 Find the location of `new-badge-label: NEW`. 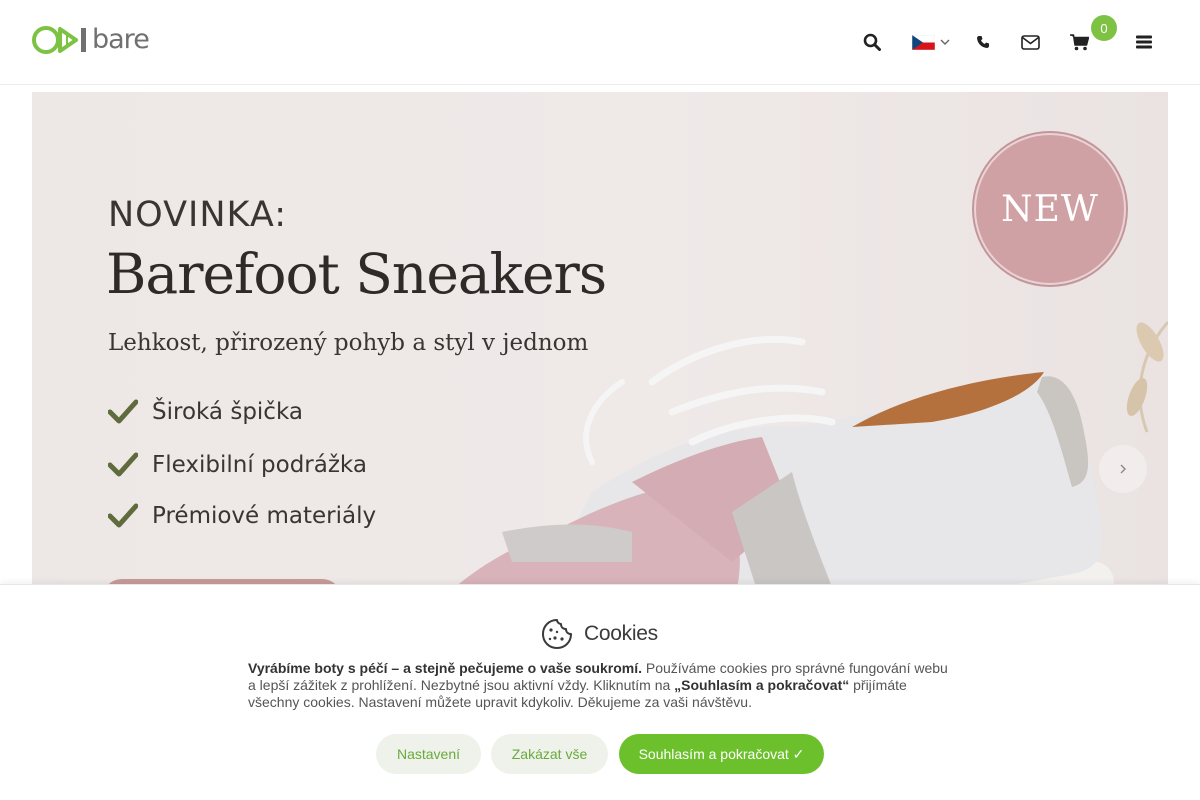

new-badge-label: NEW is located at coordinates (1050, 209).